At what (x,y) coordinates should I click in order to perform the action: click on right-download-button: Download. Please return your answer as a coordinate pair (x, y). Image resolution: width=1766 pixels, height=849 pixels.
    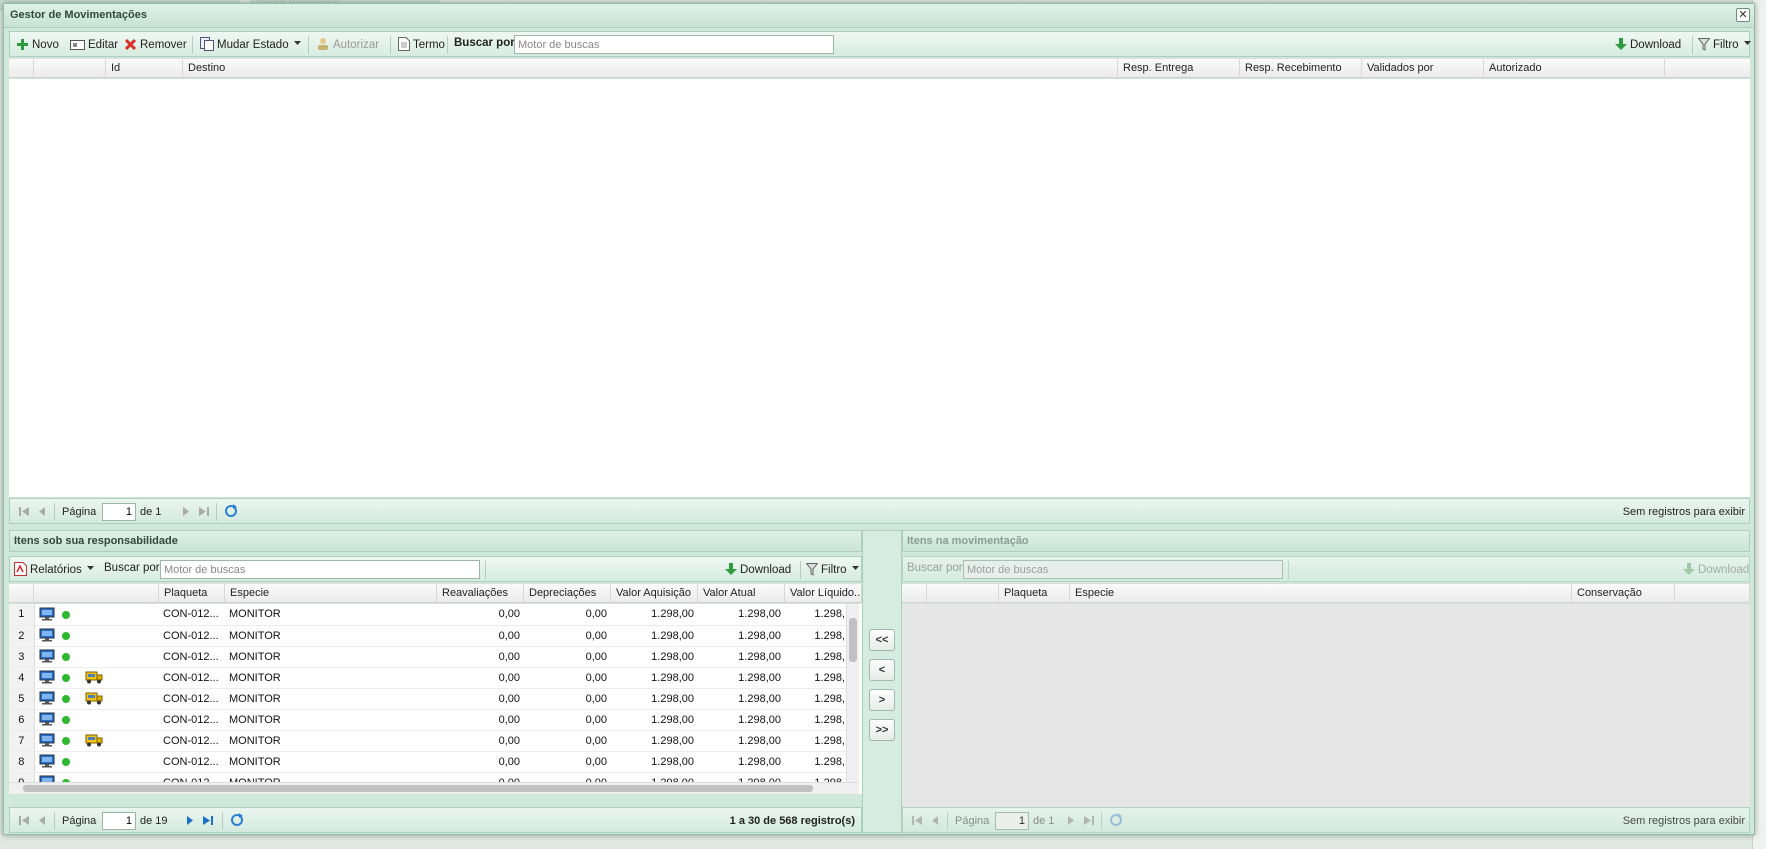
    Looking at the image, I should click on (1716, 570).